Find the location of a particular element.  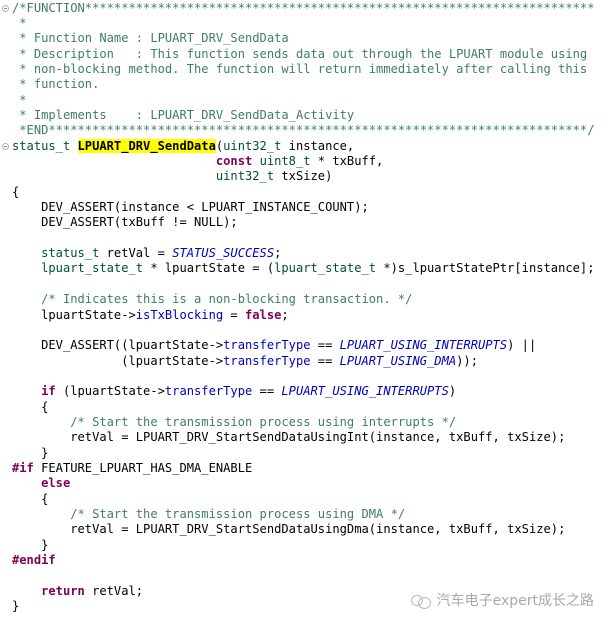

code-line: * function. is located at coordinates (55, 84).